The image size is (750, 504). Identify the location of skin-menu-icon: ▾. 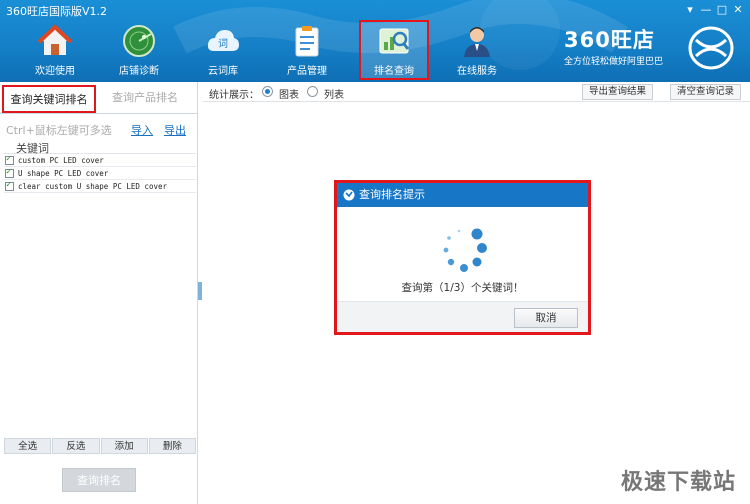
(690, 10).